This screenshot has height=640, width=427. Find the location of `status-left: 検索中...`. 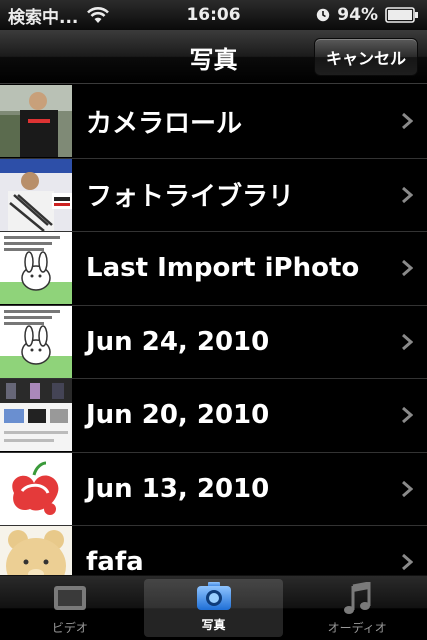

status-left: 検索中... is located at coordinates (59, 15).